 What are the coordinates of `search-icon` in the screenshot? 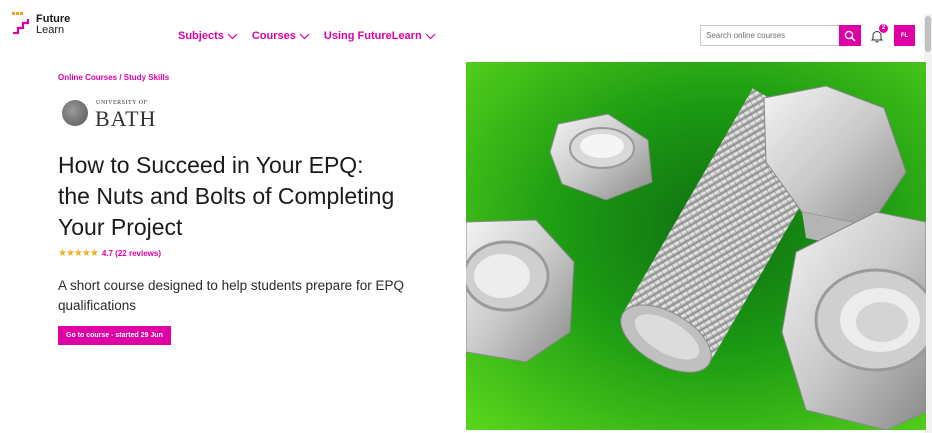 It's located at (850, 36).